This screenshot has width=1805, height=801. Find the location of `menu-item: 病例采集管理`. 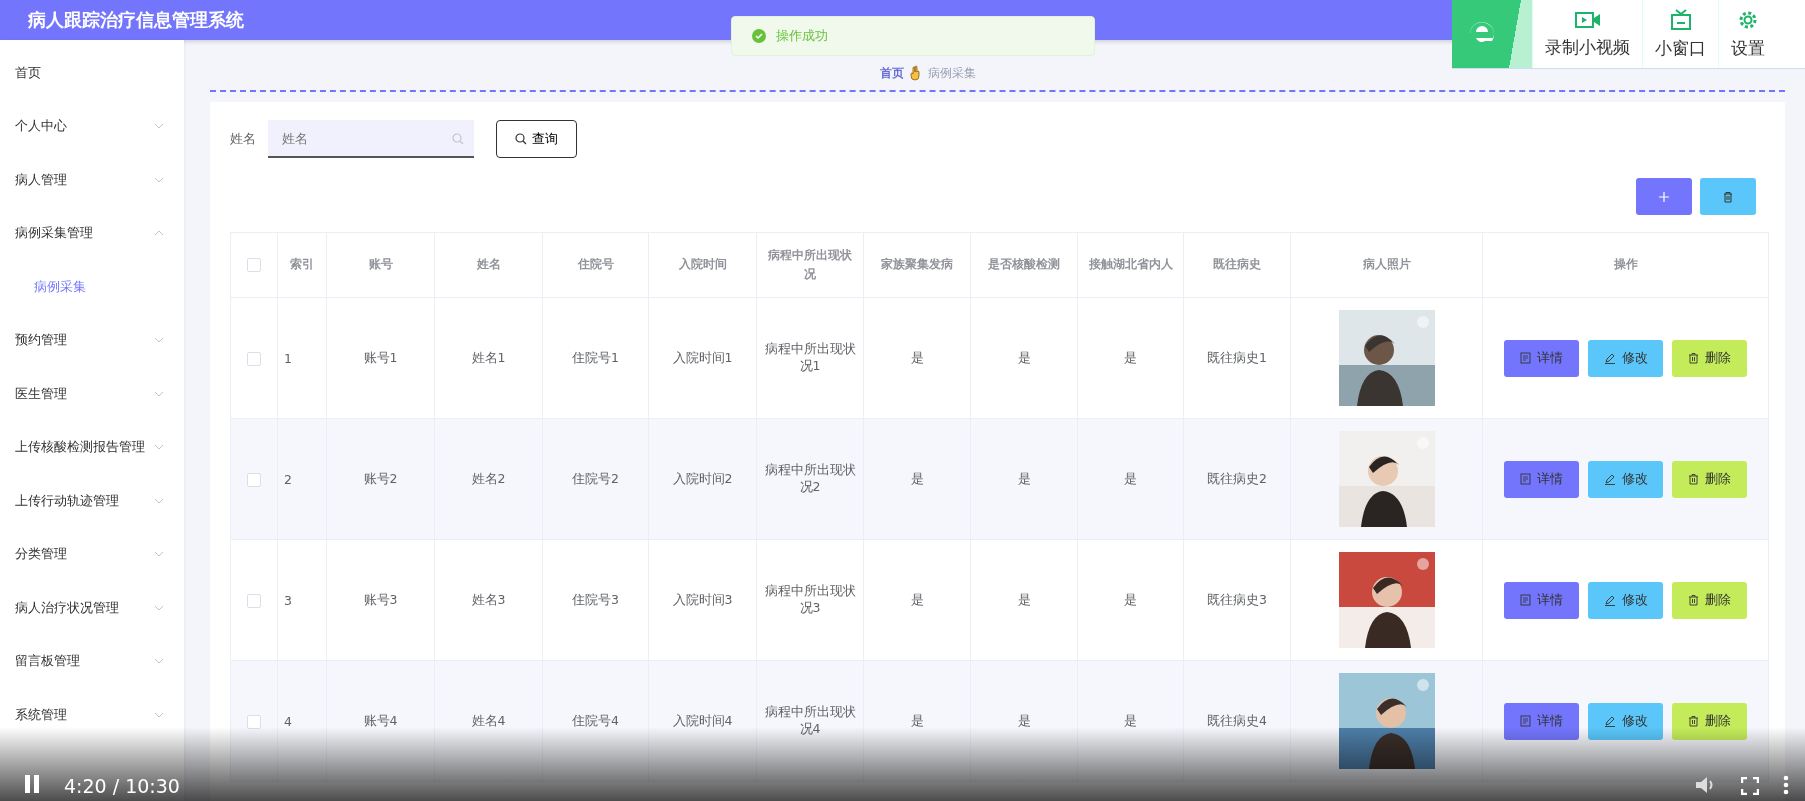

menu-item: 病例采集管理 is located at coordinates (92, 233).